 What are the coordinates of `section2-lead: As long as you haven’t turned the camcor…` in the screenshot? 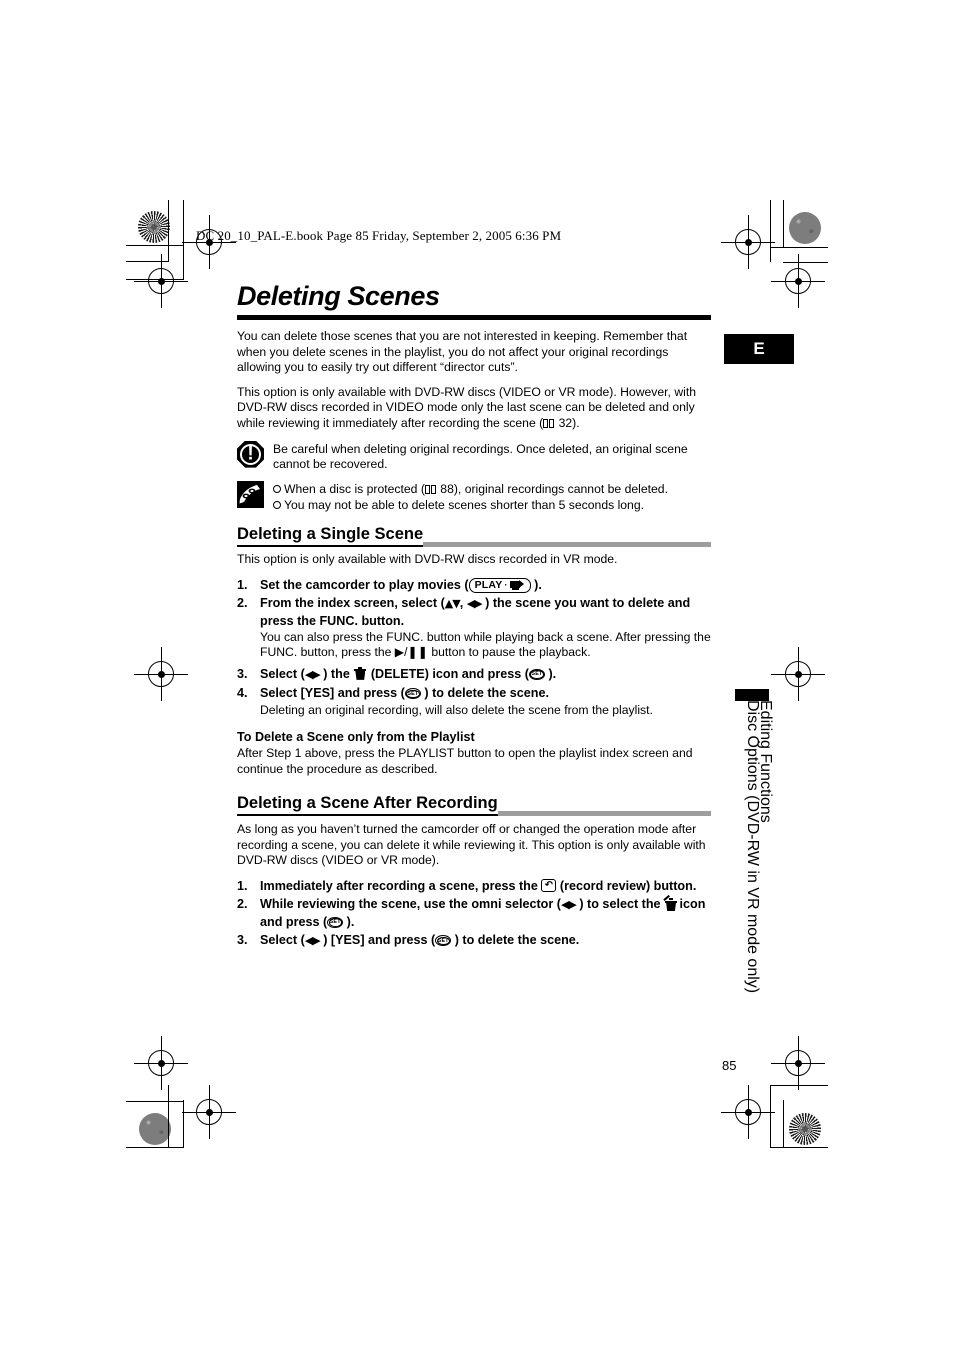 It's located at (471, 845).